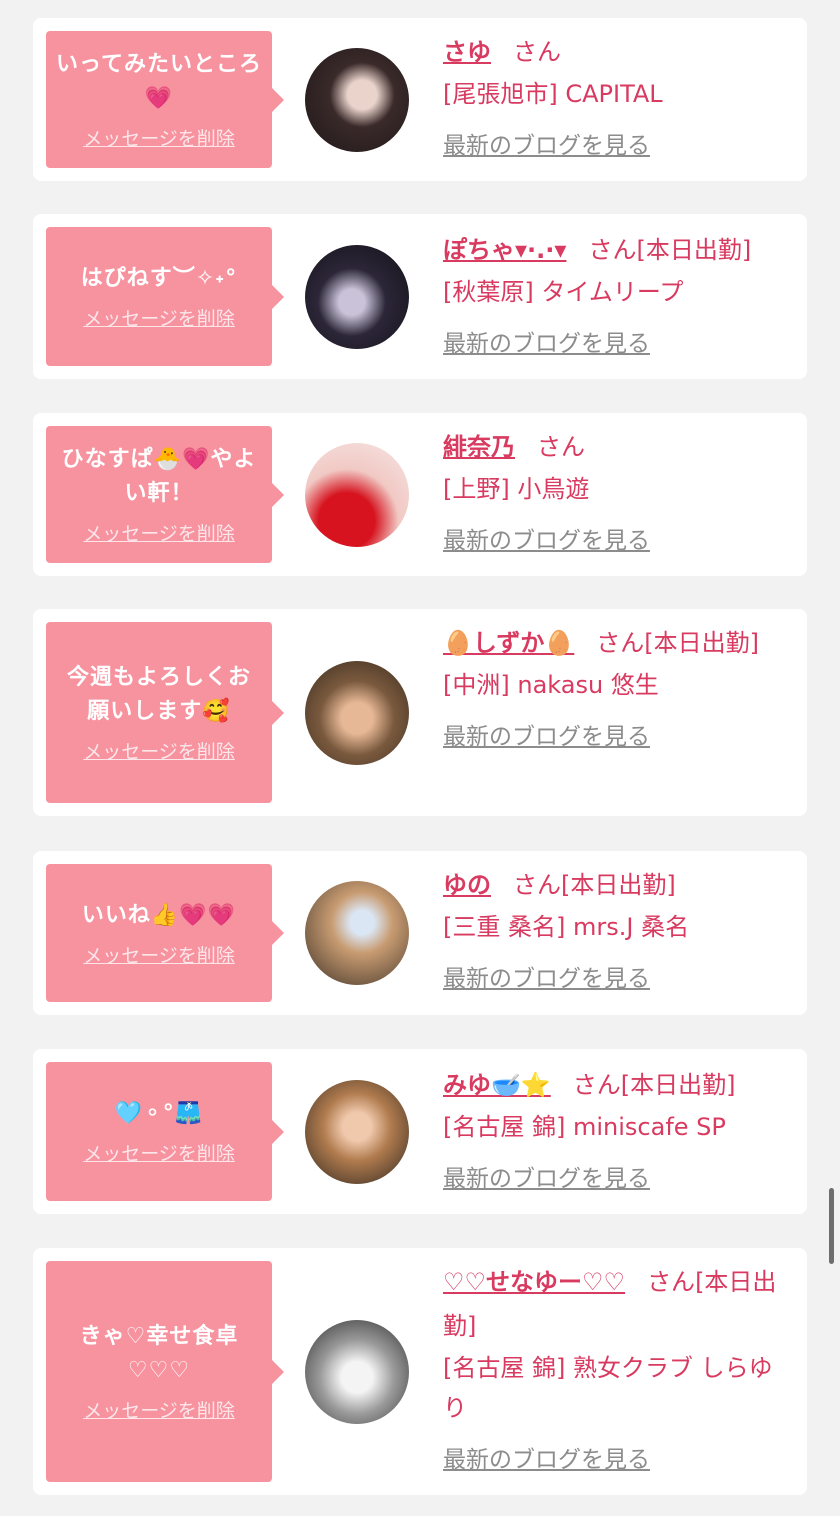 This screenshot has width=840, height=1516. Describe the element at coordinates (159, 278) in the screenshot. I see `message-text: はぴねす︶✧˖°` at that location.